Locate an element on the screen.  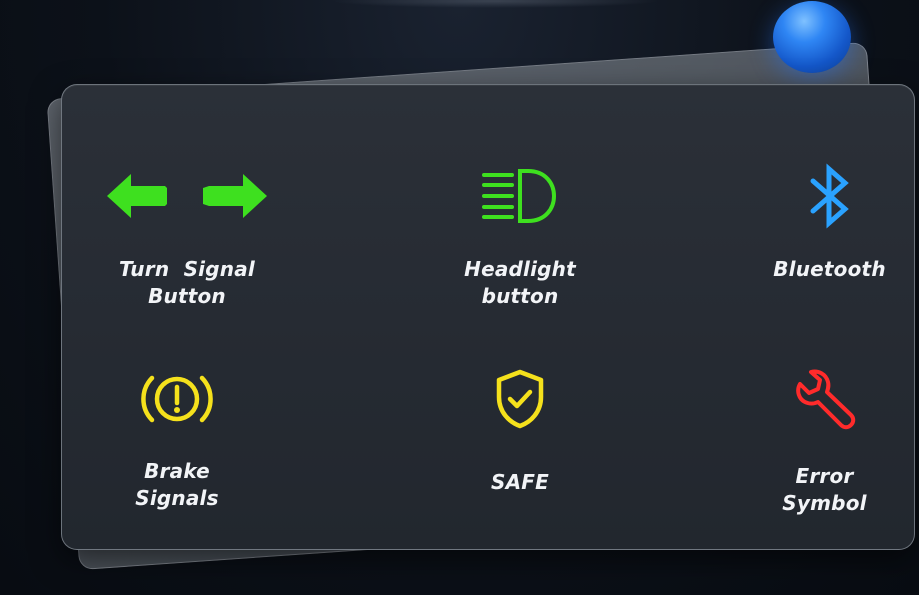
right-arrow-icon is located at coordinates (235, 196).